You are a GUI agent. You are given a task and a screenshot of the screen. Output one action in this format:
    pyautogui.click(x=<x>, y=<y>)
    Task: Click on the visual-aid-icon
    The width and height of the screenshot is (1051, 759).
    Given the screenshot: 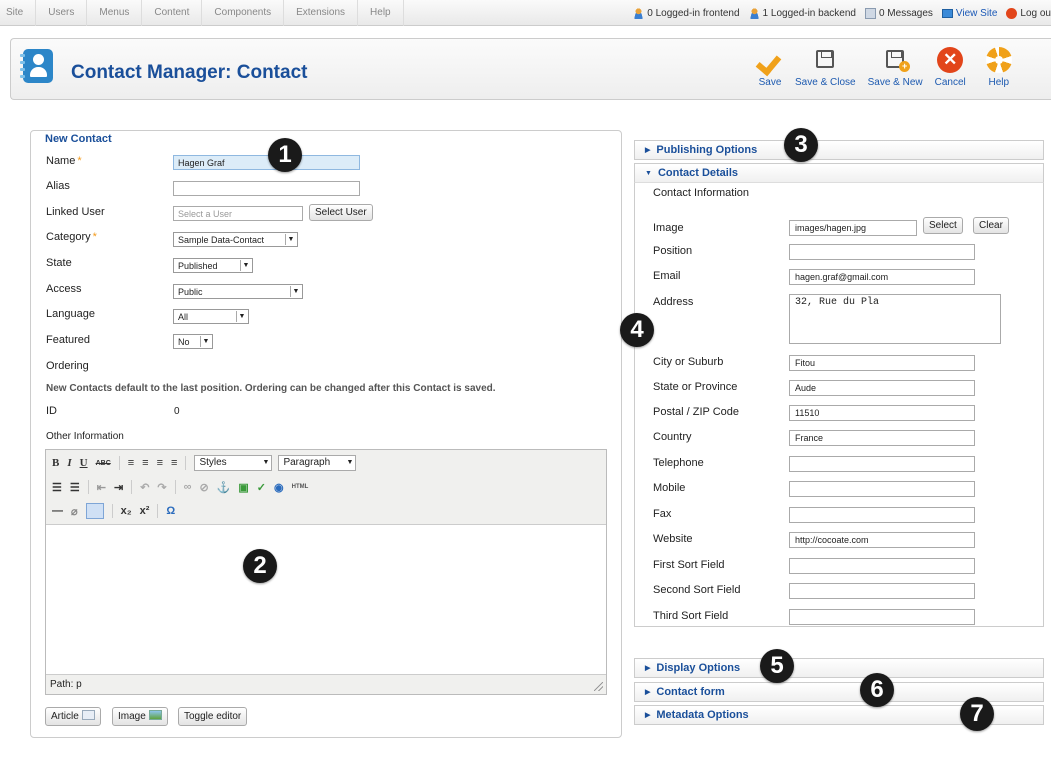 What is the action you would take?
    pyautogui.click(x=94, y=511)
    